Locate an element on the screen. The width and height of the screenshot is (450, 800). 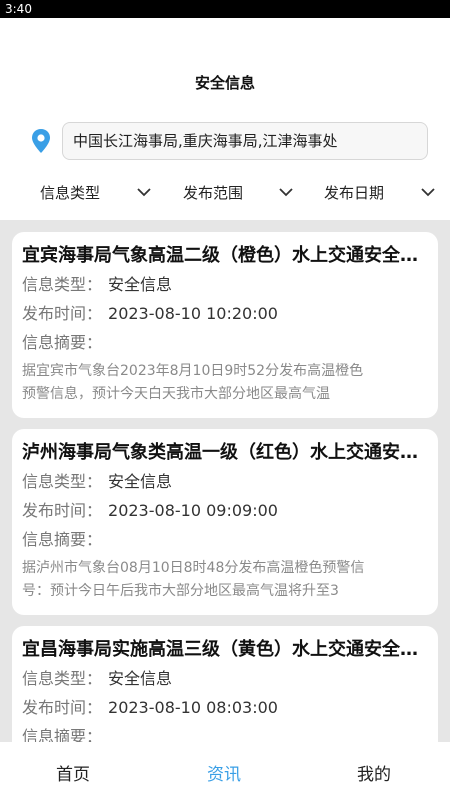
status-bar: 3:40 is located at coordinates (225, 9).